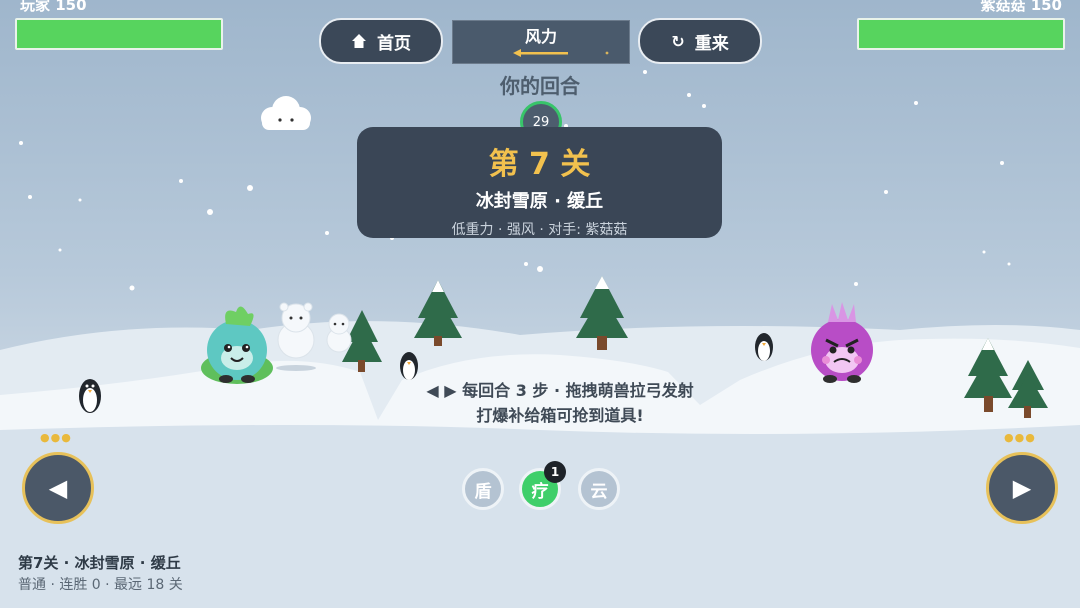  Describe the element at coordinates (1020, 437) in the screenshot. I see `right-stars: ●●●` at that location.